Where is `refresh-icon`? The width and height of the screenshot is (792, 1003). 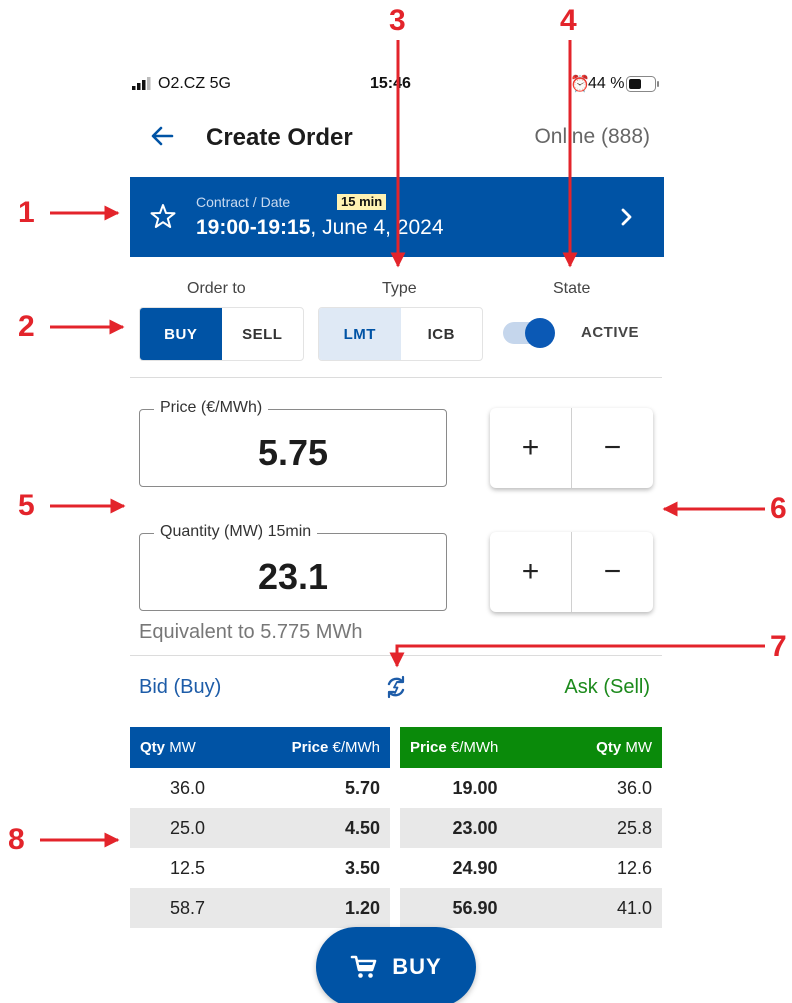
refresh-icon is located at coordinates (396, 687).